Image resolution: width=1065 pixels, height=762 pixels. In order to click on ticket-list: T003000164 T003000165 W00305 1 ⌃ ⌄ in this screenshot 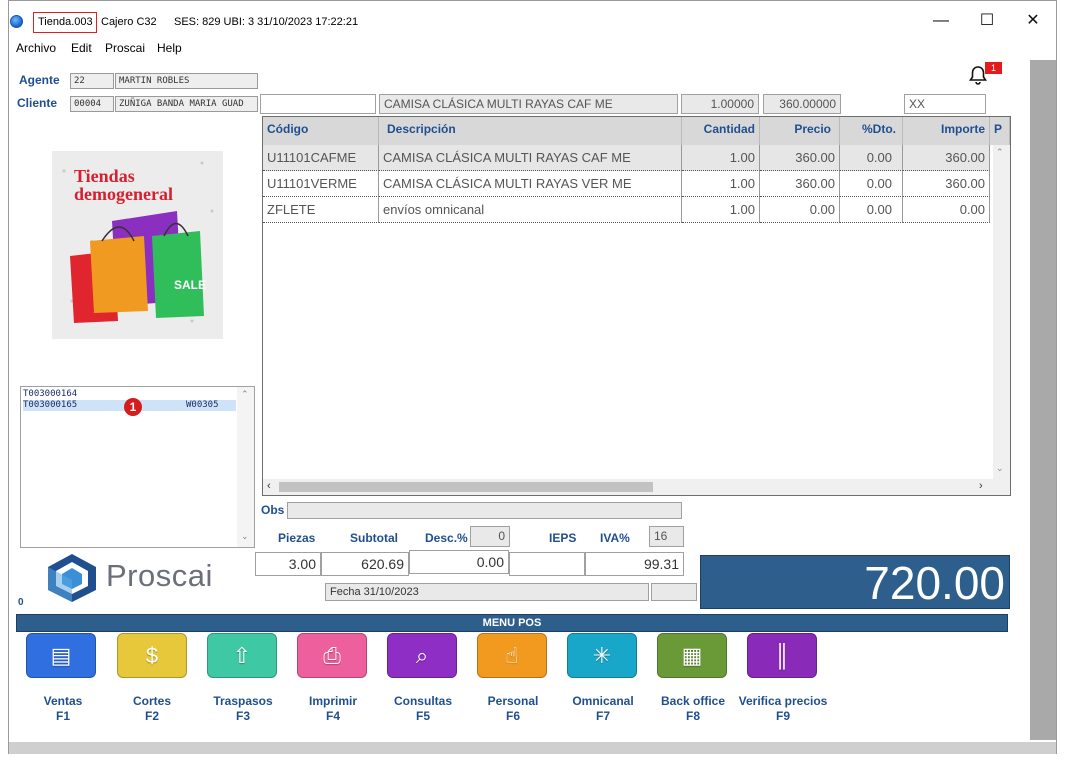, I will do `click(137, 467)`.